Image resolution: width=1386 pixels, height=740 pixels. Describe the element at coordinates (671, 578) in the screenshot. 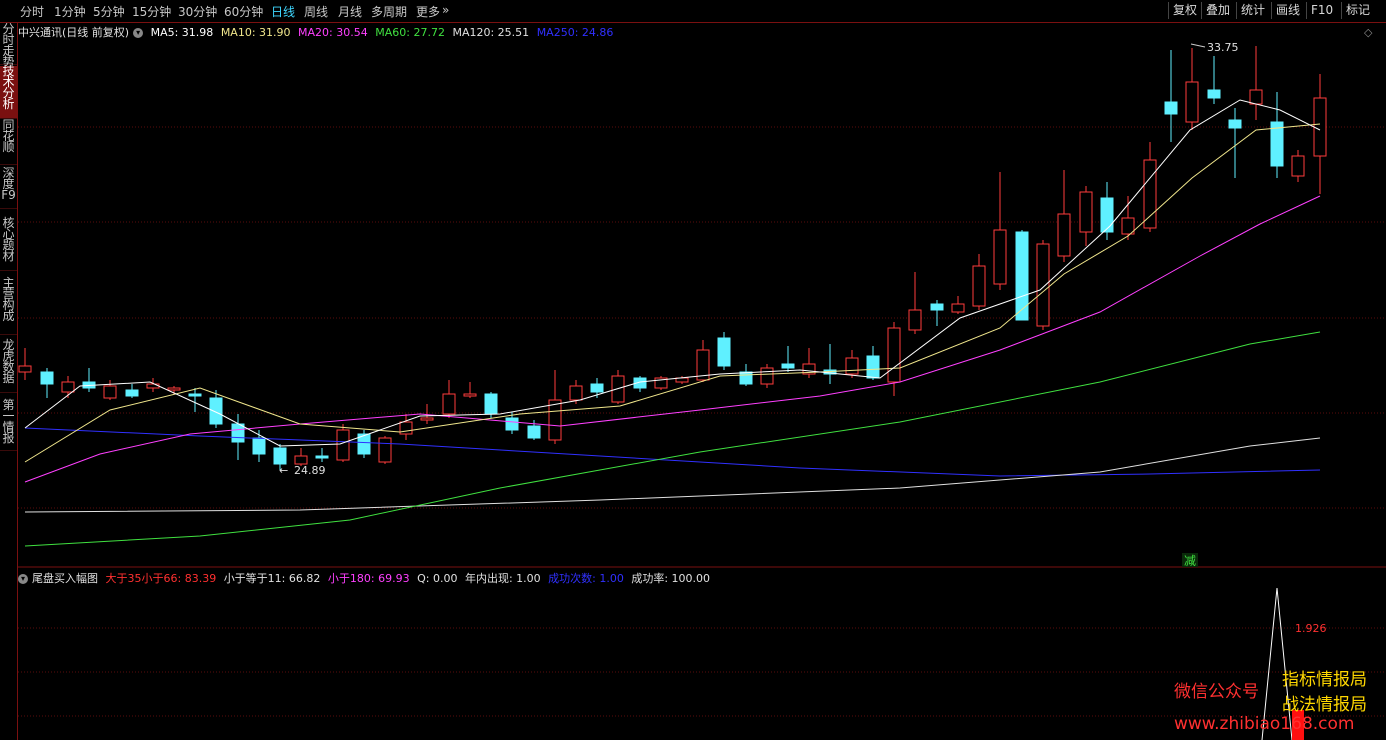

I see `indicator-item-7: 成功率: 100.00` at that location.